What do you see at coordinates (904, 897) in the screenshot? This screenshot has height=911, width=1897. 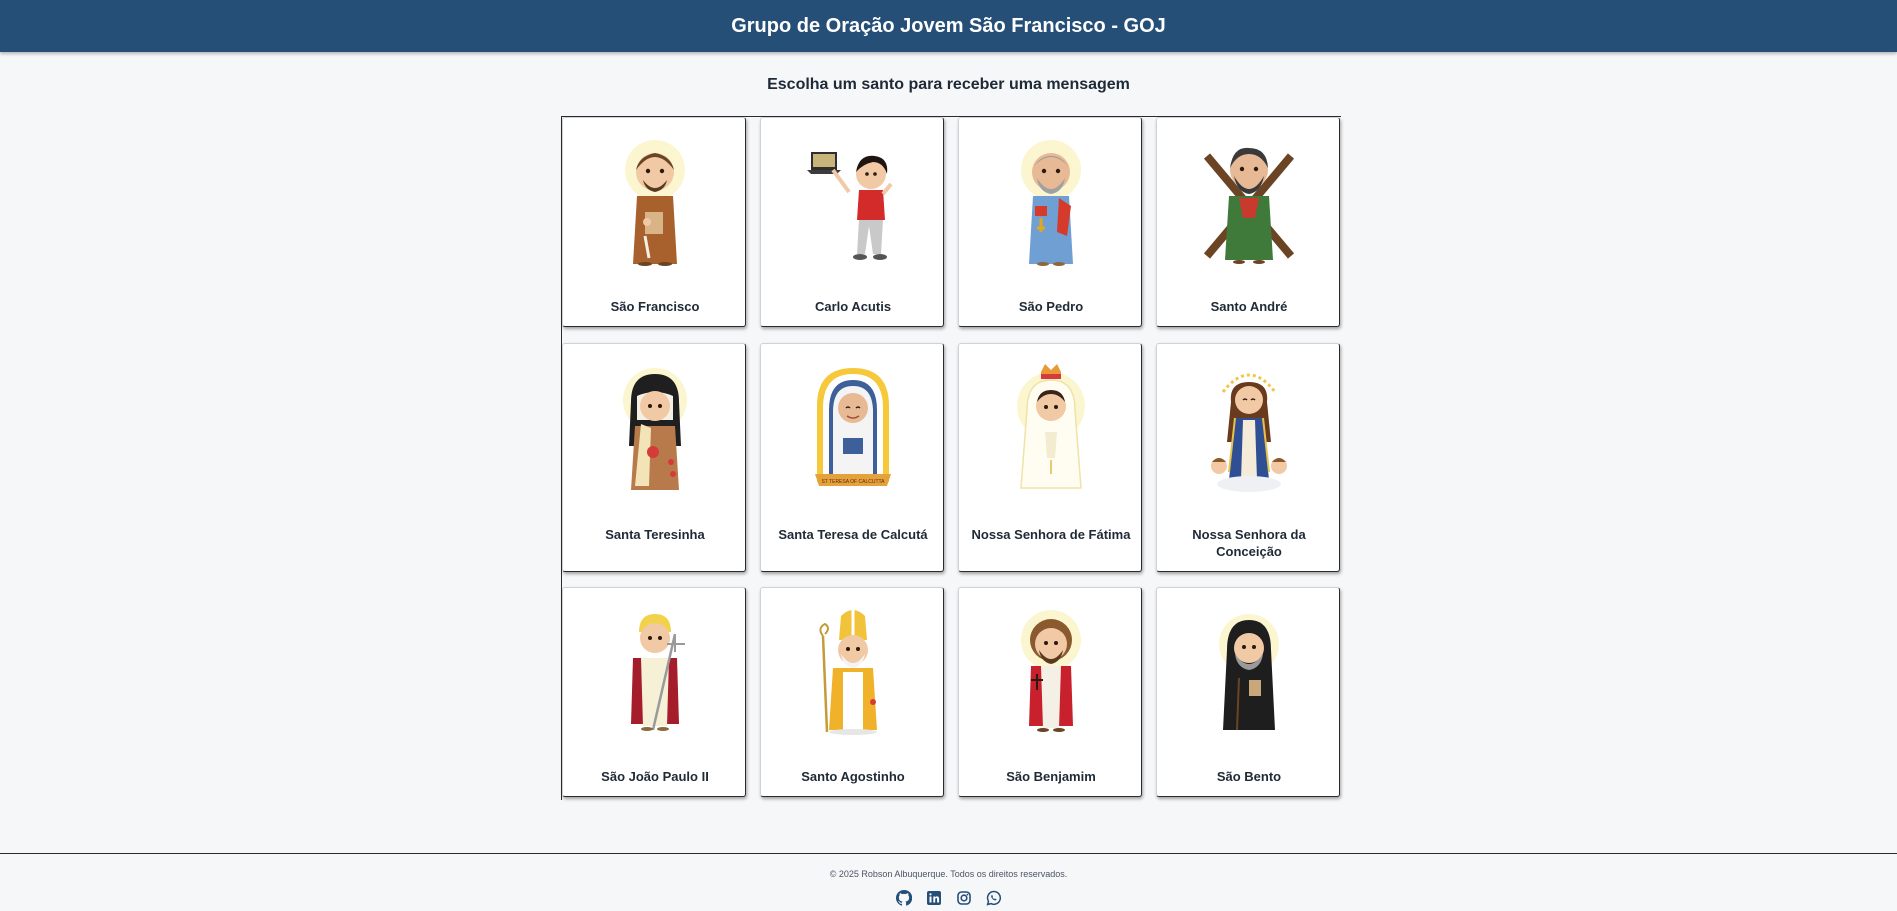 I see `github-icon` at bounding box center [904, 897].